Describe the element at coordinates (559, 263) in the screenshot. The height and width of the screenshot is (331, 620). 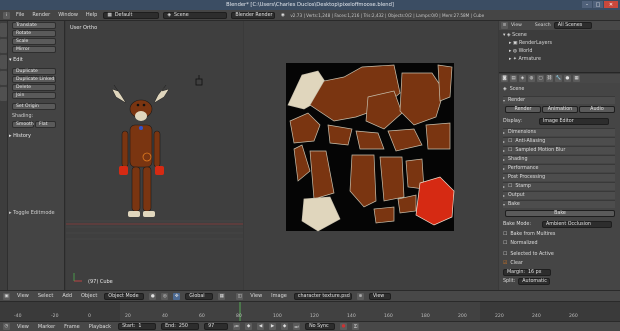
I see `clear-row: ☑ Clear` at that location.